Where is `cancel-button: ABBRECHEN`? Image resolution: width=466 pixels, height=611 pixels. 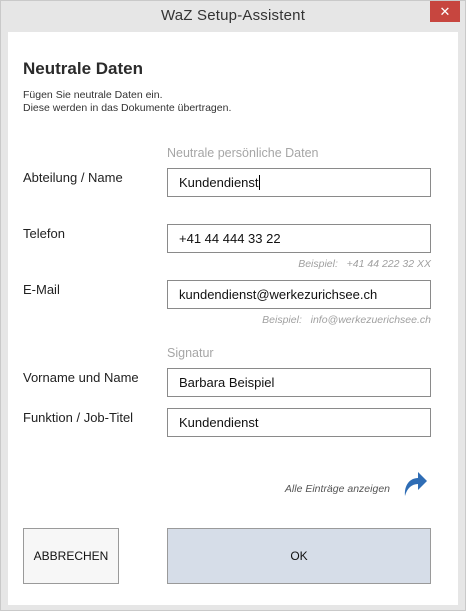 cancel-button: ABBRECHEN is located at coordinates (71, 556).